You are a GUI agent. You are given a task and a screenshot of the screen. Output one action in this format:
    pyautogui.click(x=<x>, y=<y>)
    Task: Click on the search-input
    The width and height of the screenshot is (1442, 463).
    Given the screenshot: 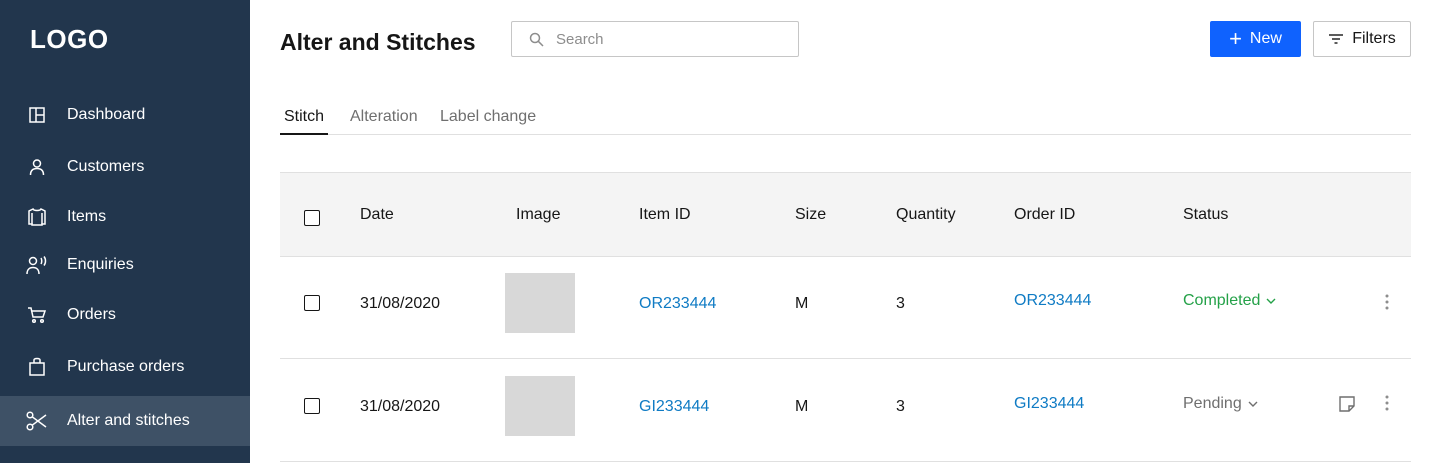 What is the action you would take?
    pyautogui.click(x=671, y=39)
    